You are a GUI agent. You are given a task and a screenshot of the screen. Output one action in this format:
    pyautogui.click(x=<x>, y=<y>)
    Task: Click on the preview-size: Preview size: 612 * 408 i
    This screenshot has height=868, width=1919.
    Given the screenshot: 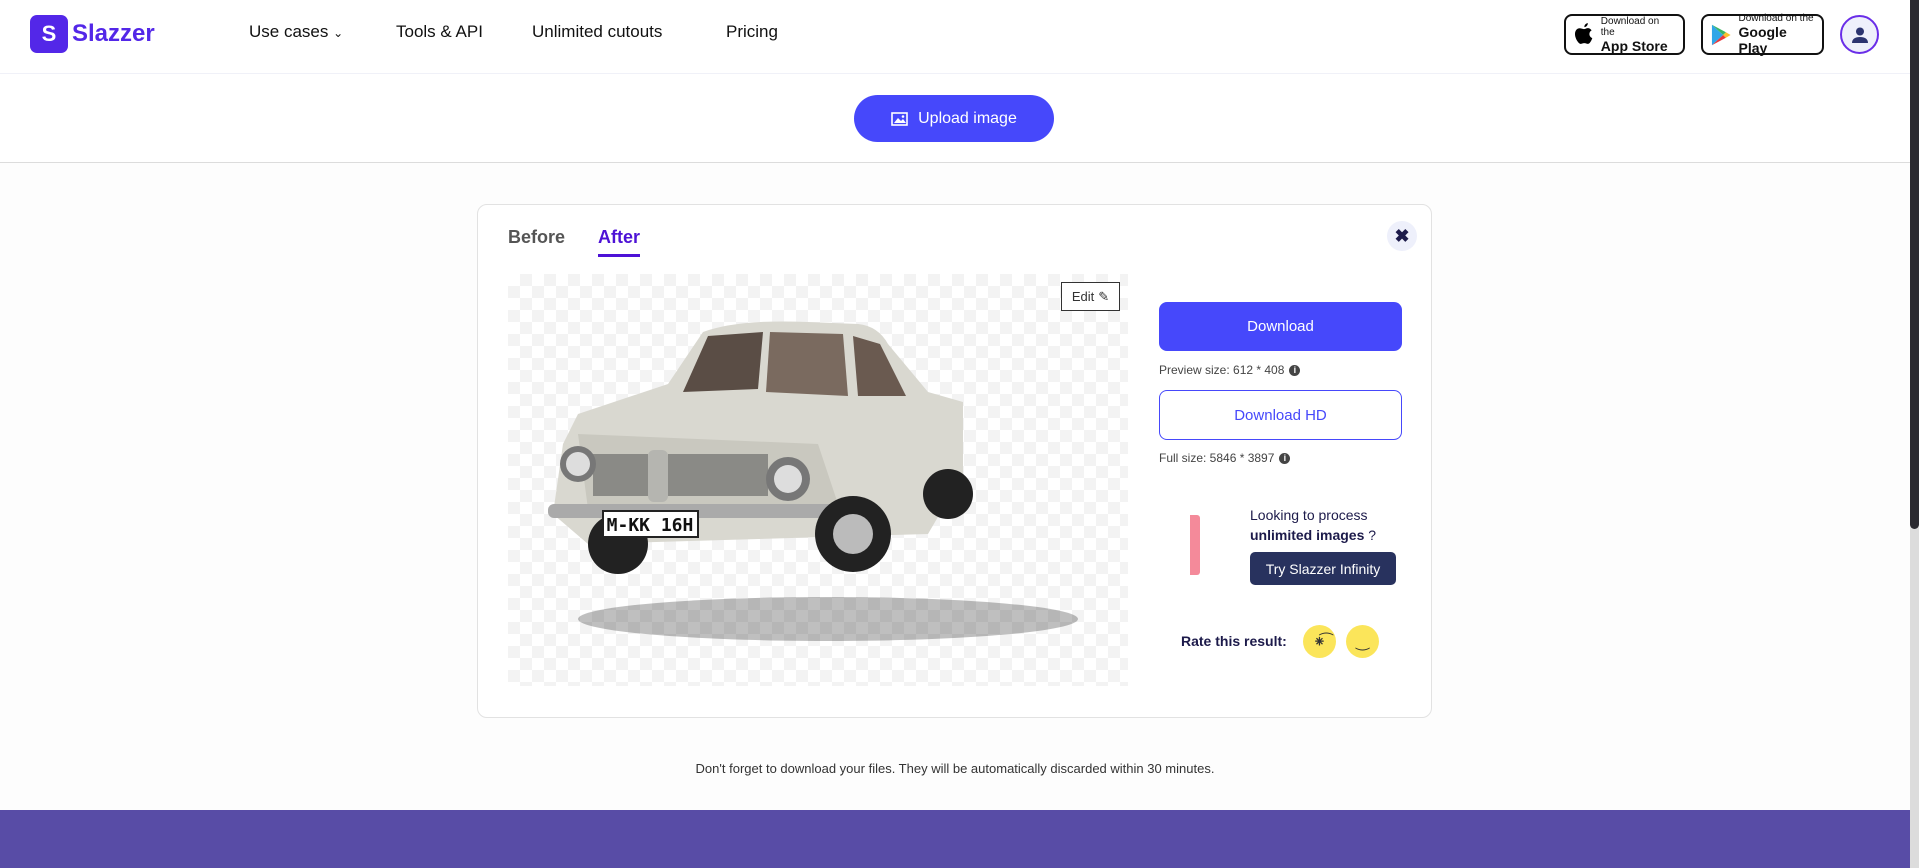 What is the action you would take?
    pyautogui.click(x=1230, y=370)
    